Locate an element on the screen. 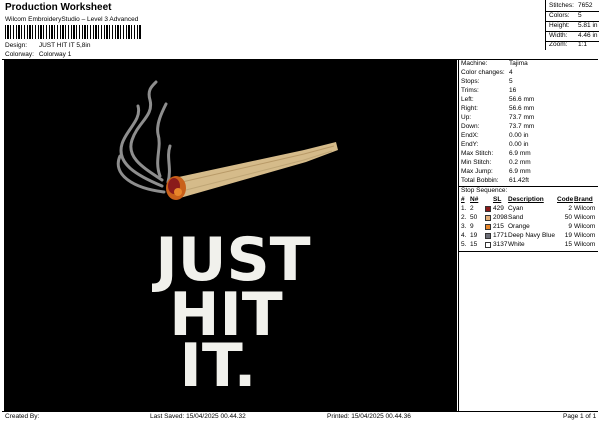 This screenshot has width=600, height=424. panel-divider is located at coordinates (458, 235).